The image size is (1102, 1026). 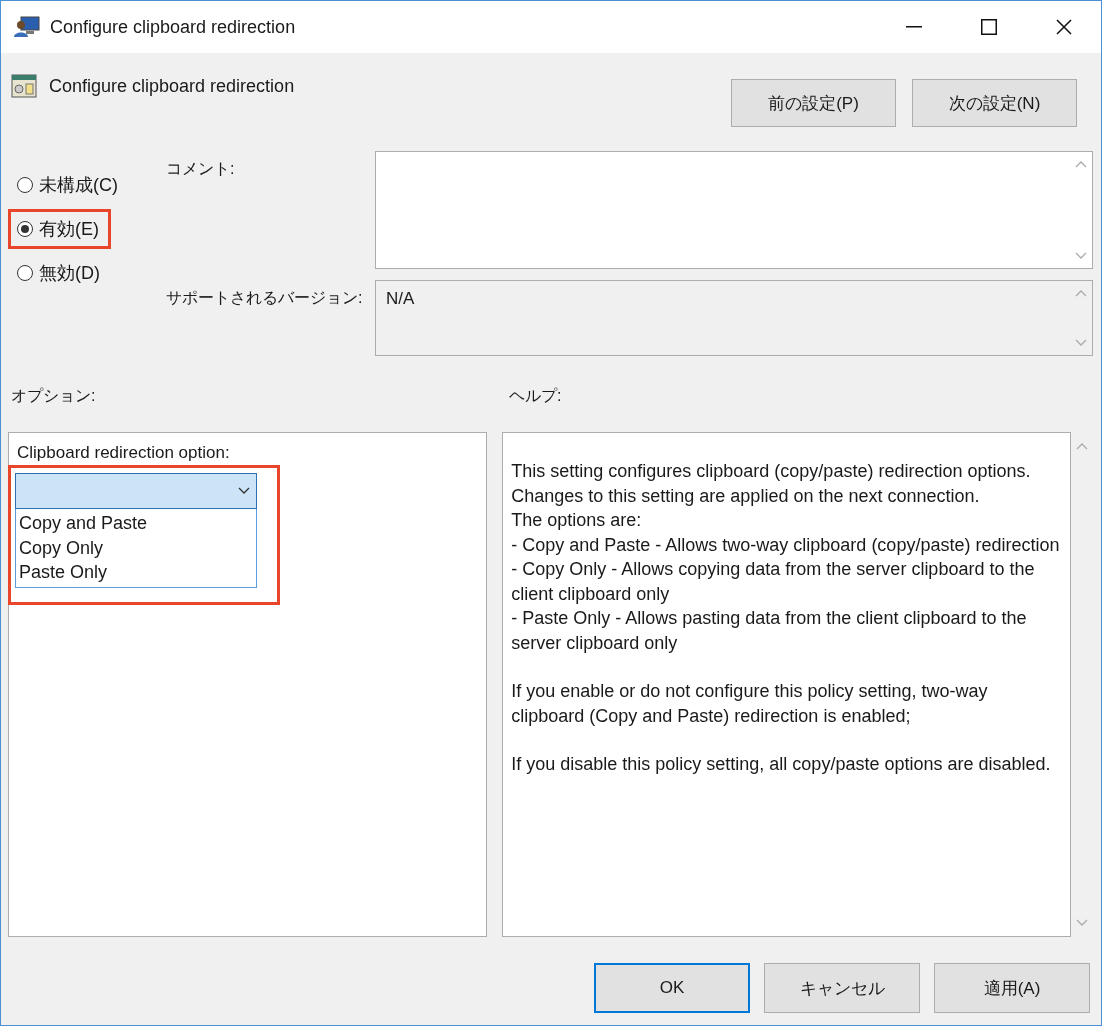 I want to click on radio-option: 無効(D), so click(x=60, y=273).